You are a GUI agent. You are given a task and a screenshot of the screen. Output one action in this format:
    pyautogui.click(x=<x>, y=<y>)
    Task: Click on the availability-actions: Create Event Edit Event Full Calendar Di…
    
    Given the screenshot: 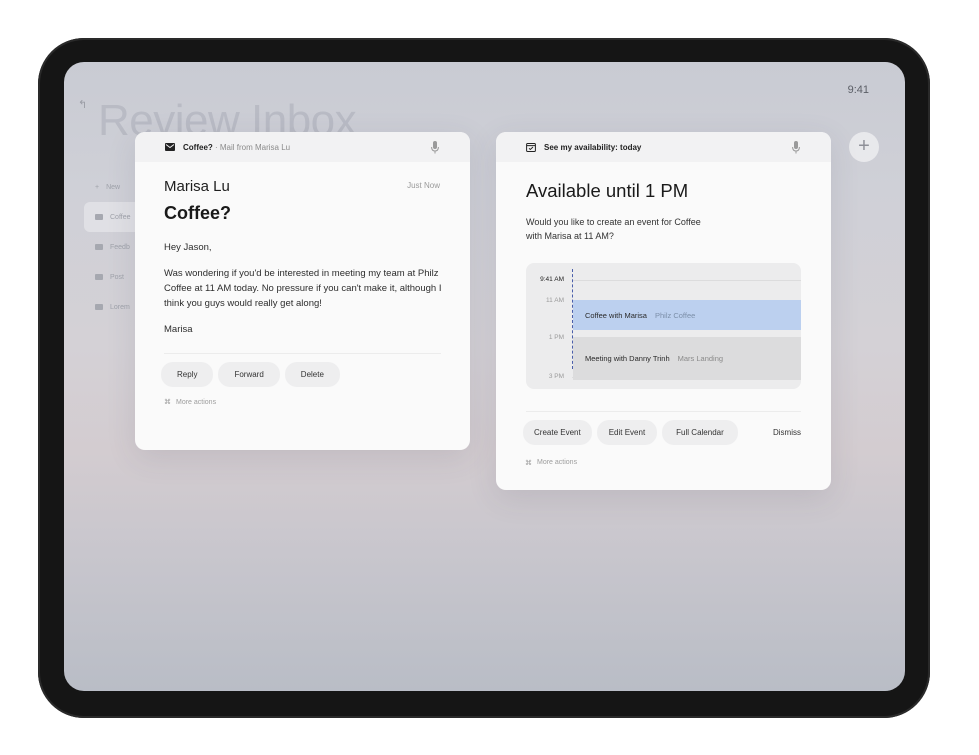 What is the action you would take?
    pyautogui.click(x=663, y=428)
    